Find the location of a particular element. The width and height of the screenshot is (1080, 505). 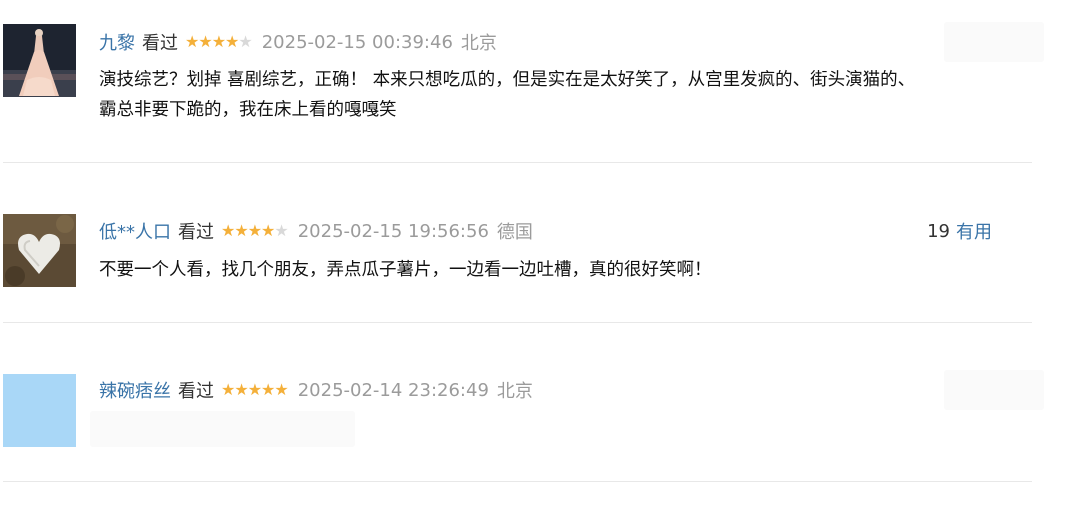

useful-button: 有用 is located at coordinates (974, 231).